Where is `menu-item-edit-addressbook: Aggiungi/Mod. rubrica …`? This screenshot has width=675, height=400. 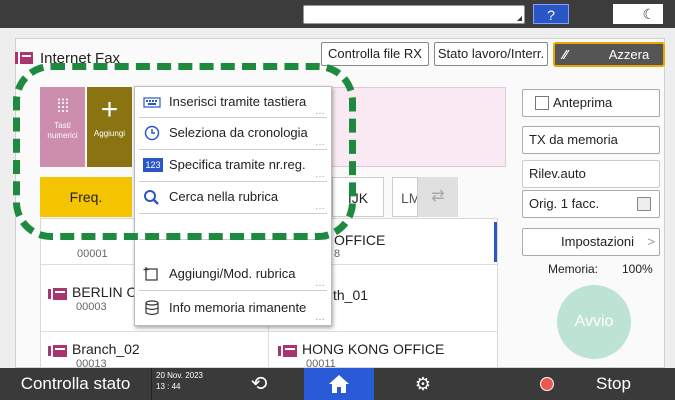 menu-item-edit-addressbook: Aggiungi/Mod. rubrica … is located at coordinates (233, 274).